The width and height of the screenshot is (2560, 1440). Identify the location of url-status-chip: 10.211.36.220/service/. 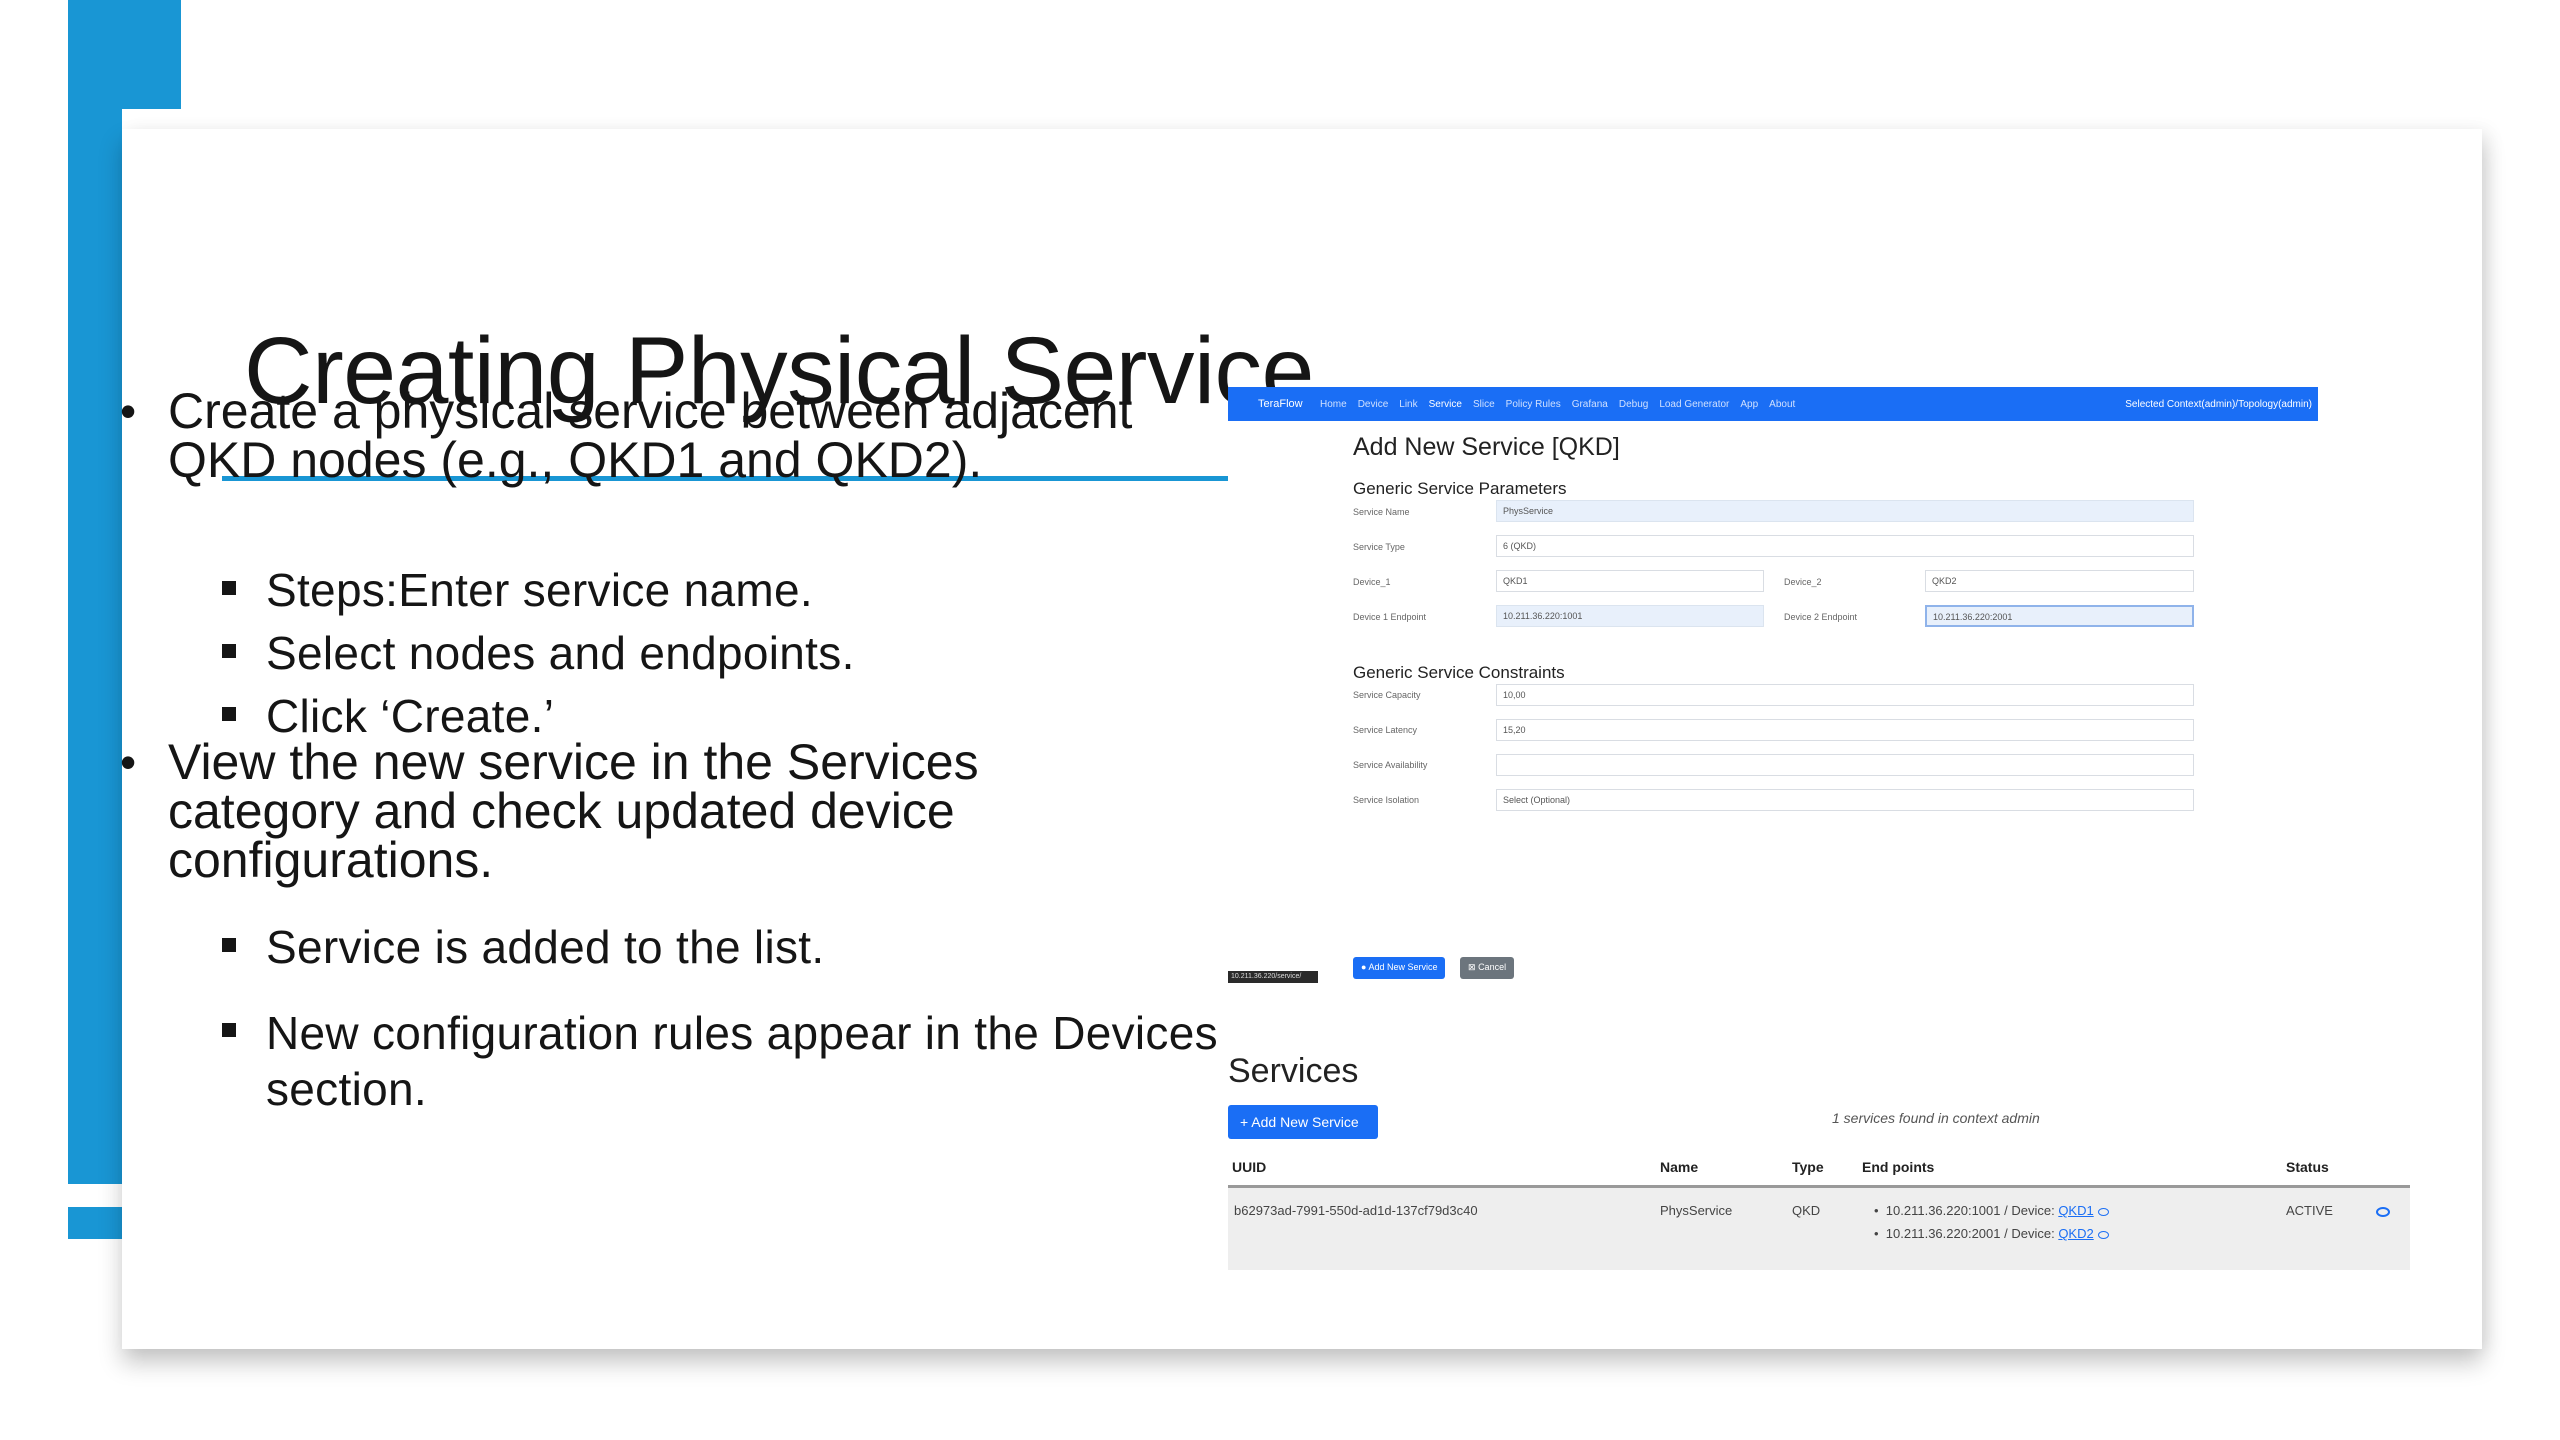
(1273, 977).